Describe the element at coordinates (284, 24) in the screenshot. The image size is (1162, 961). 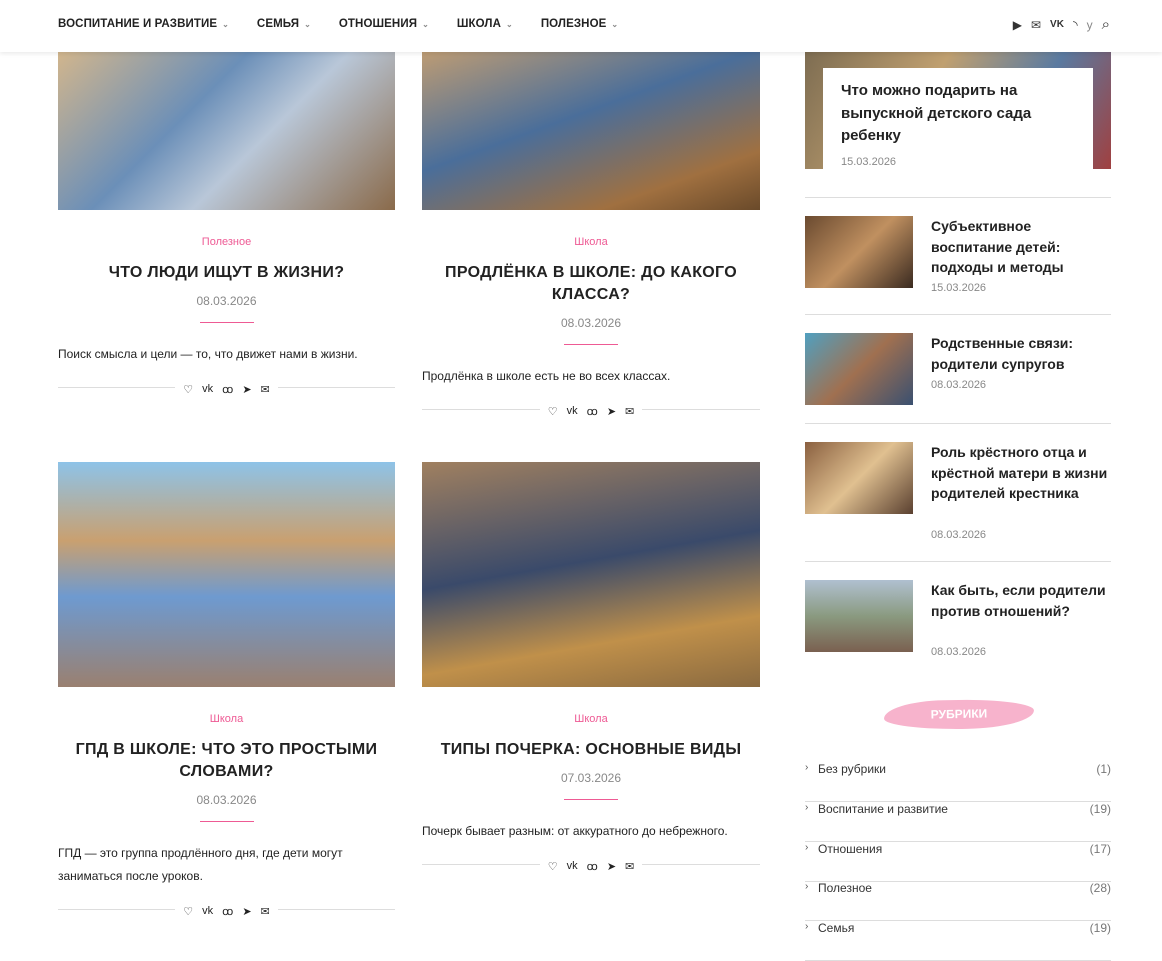
I see `nav-item-semya: СЕМЬЯ ⌄` at that location.